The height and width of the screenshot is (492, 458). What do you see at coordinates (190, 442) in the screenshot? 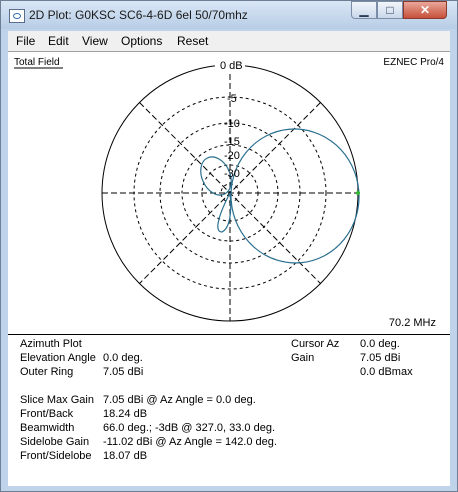
I see `sidelobe-gain-value: -11.02 dBi @ Az Angle = 142.0 deg.` at bounding box center [190, 442].